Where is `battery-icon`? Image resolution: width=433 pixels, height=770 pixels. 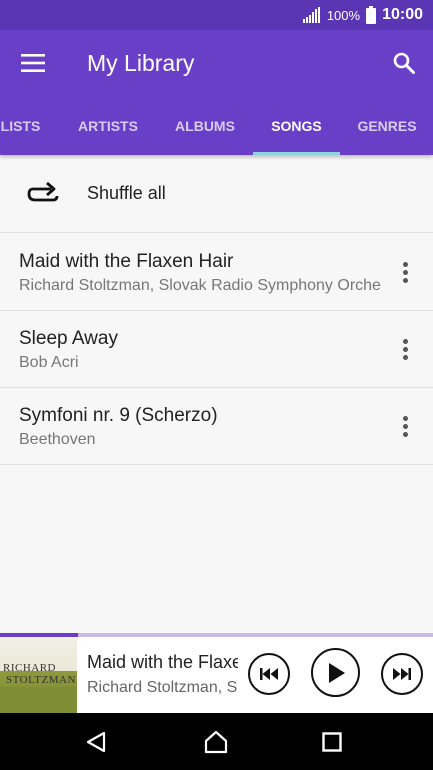 battery-icon is located at coordinates (371, 15).